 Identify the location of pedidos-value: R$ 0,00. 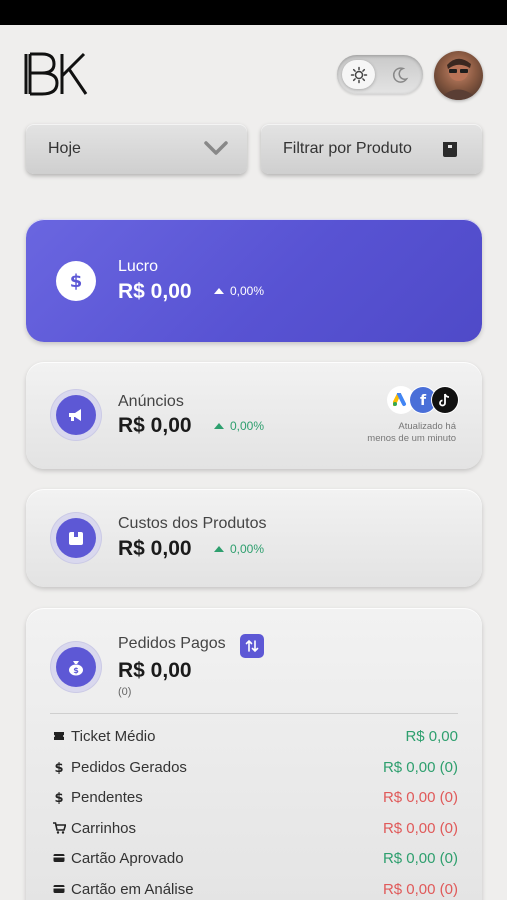
(155, 670).